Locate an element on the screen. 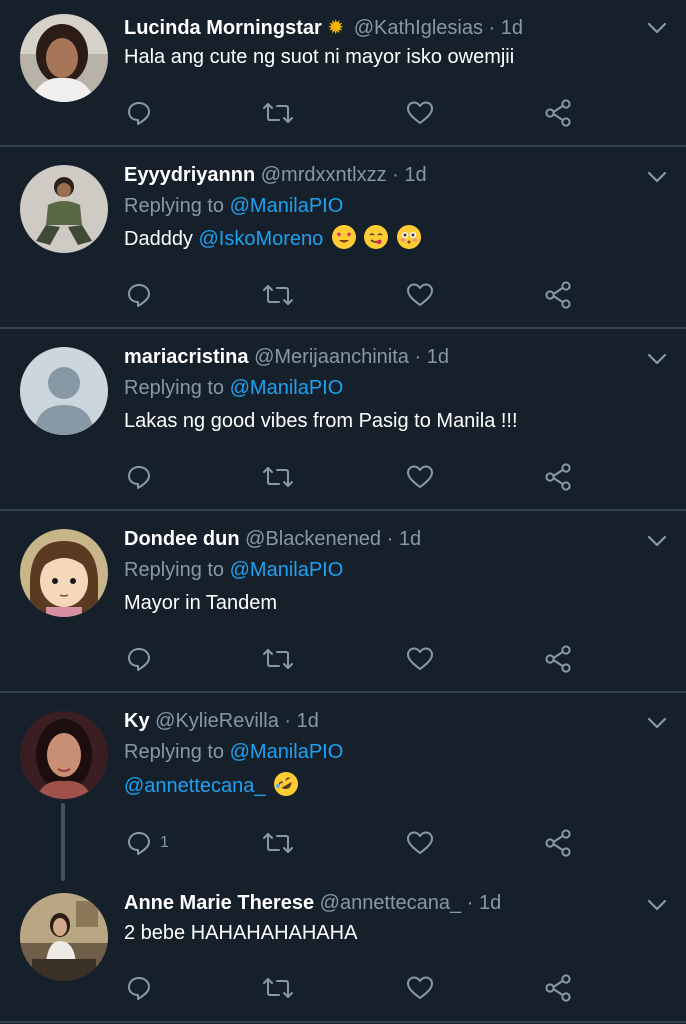 The width and height of the screenshot is (686, 1024). mention-link: @IskoMoreno is located at coordinates (261, 239).